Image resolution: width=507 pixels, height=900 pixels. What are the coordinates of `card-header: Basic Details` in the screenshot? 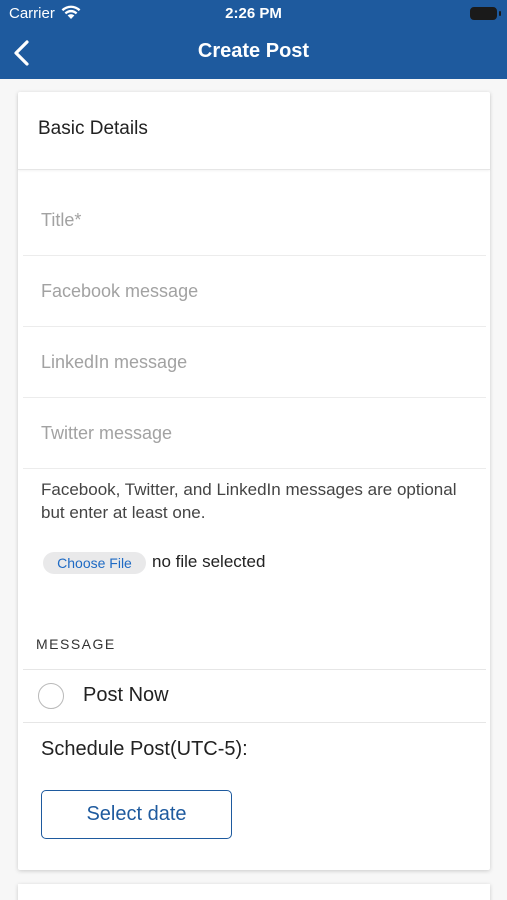 It's located at (254, 131).